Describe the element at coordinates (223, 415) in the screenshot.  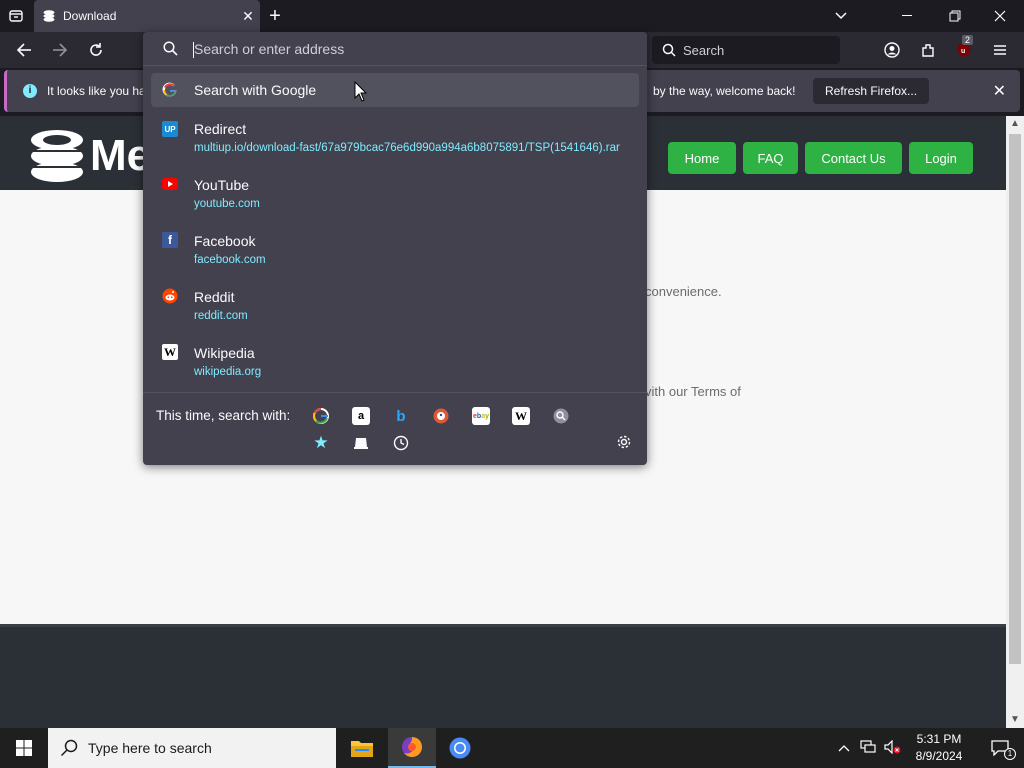
I see `one-offs-label: This time, search with:` at that location.